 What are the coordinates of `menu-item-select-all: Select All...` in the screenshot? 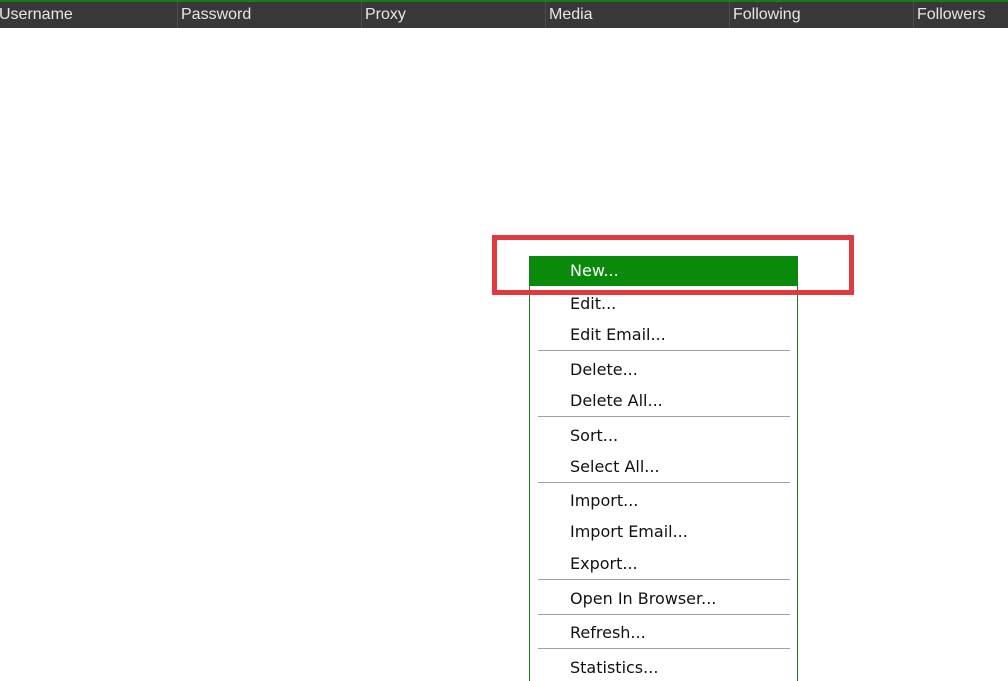 It's located at (663, 467).